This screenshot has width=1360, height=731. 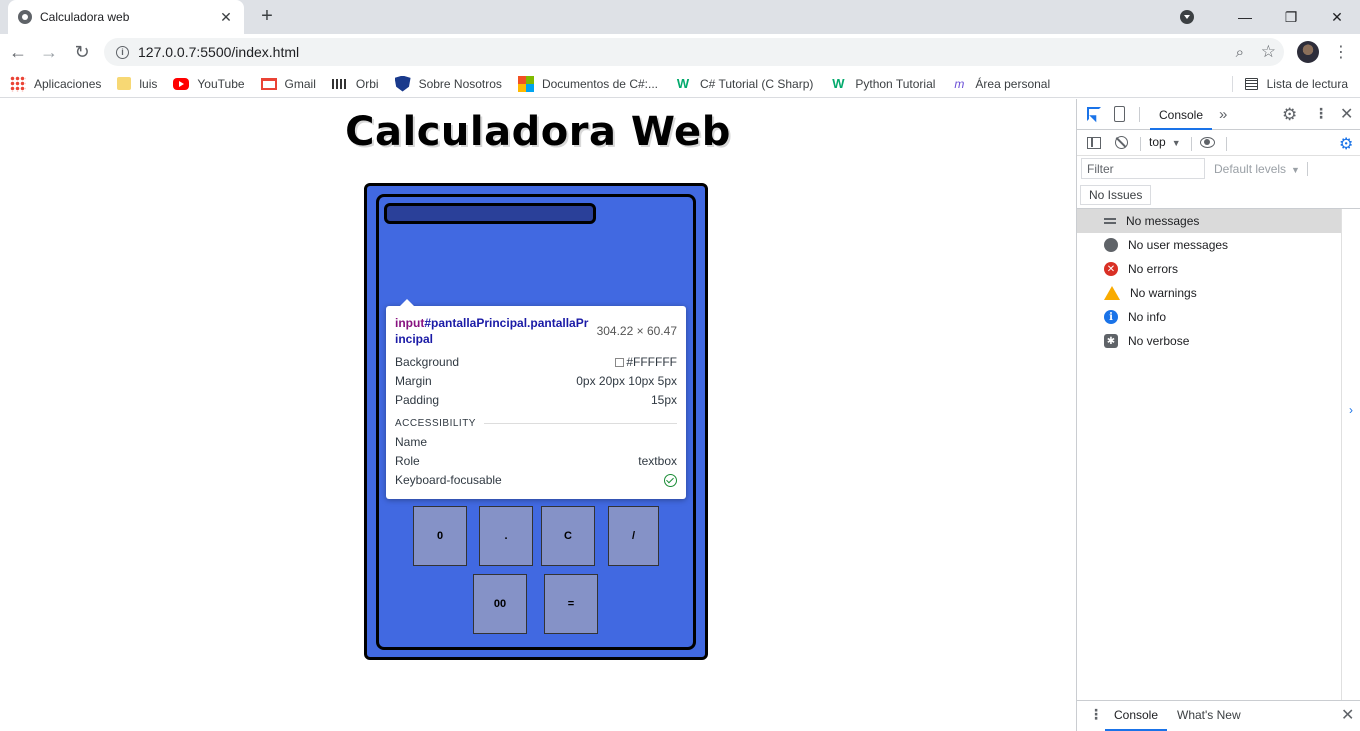 I want to click on bookmark-area-personal: m Área personal, so click(x=1000, y=84).